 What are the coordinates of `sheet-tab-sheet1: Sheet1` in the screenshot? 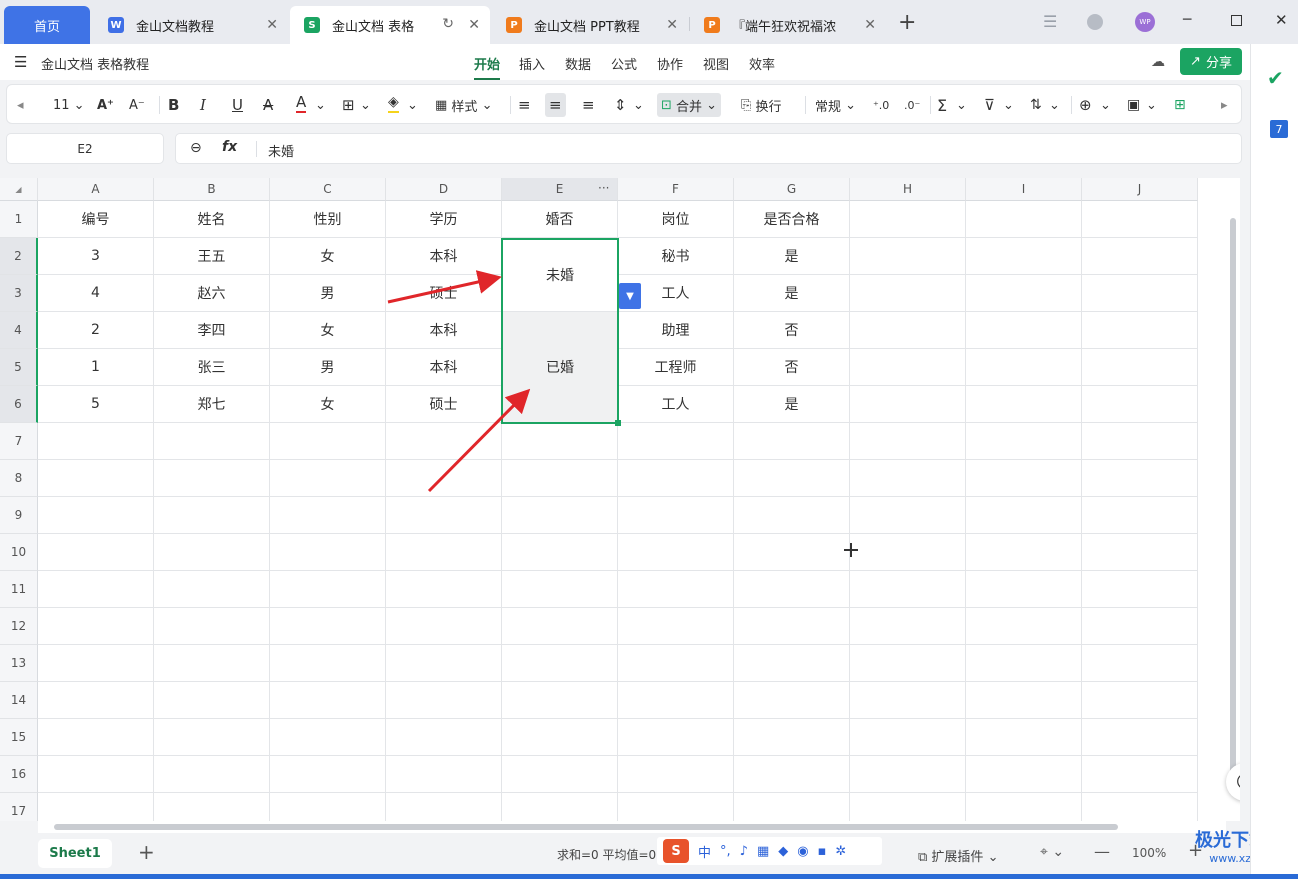 It's located at (75, 853).